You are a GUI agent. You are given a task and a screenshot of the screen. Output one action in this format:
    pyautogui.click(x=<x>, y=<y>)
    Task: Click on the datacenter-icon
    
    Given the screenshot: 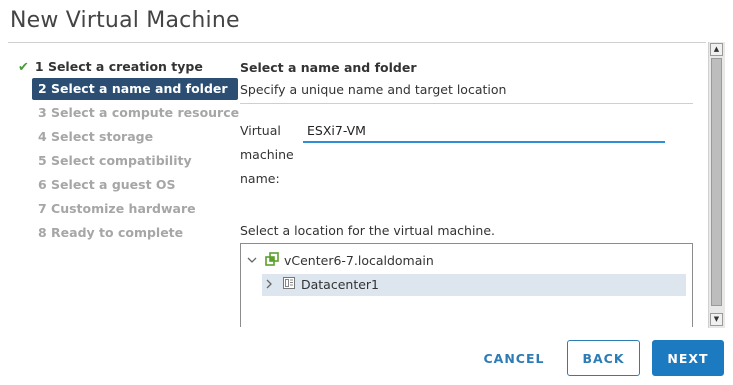 What is the action you would take?
    pyautogui.click(x=289, y=286)
    